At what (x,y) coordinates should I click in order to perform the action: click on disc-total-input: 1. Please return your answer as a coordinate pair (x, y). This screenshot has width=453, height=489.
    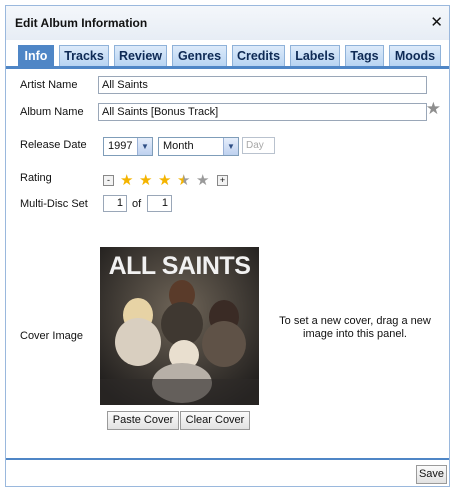
    Looking at the image, I should click on (159, 203).